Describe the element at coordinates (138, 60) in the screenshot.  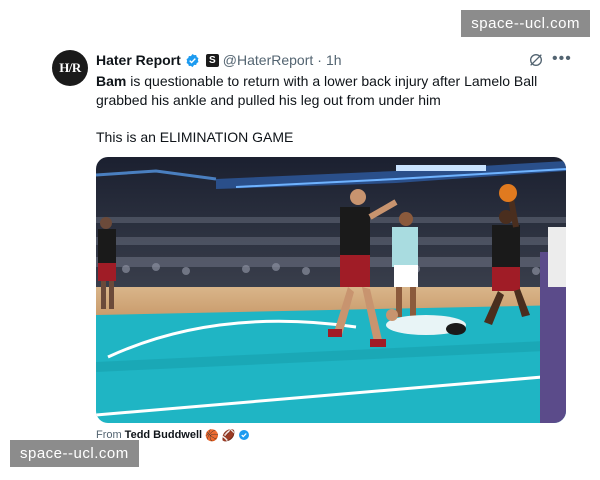
I see `display-name: Hater Report` at that location.